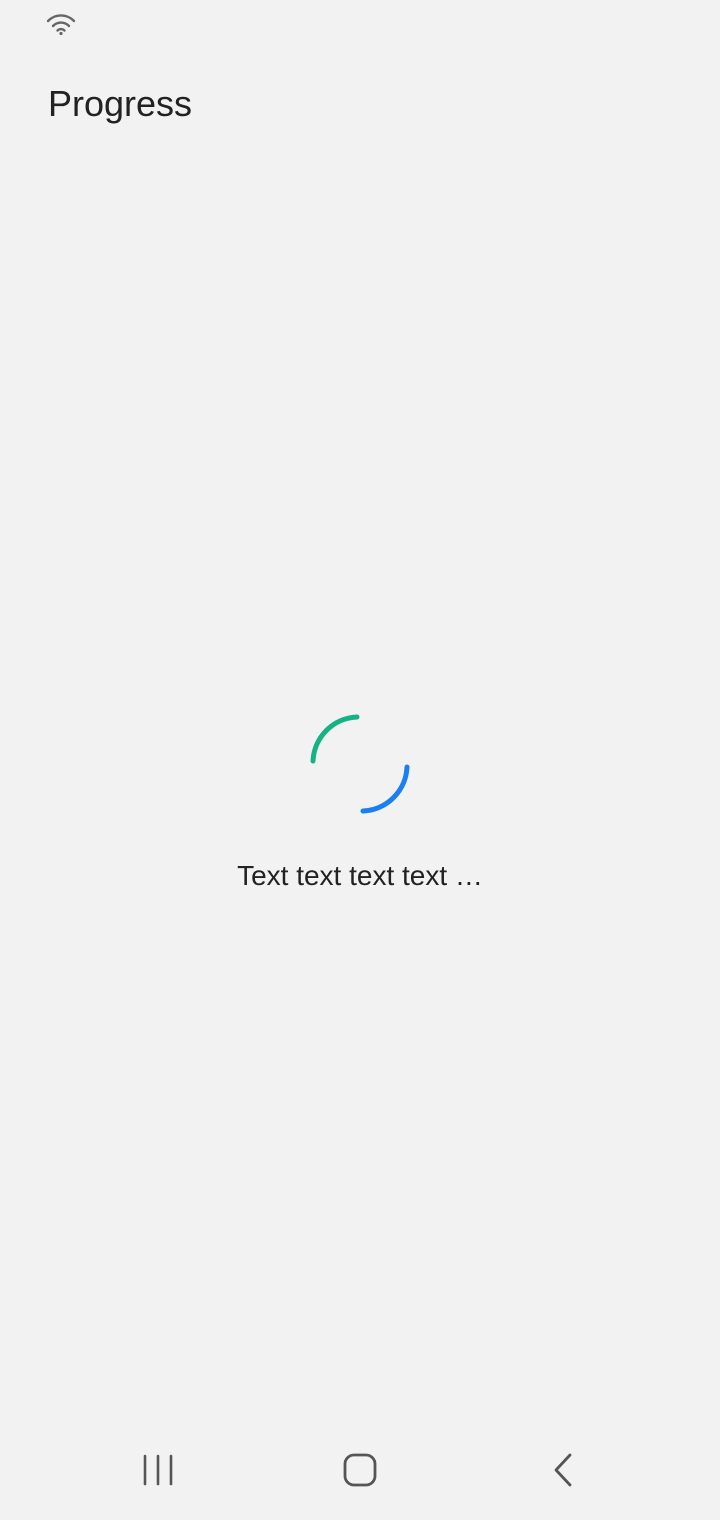  I want to click on page-title: Progress, so click(120, 103).